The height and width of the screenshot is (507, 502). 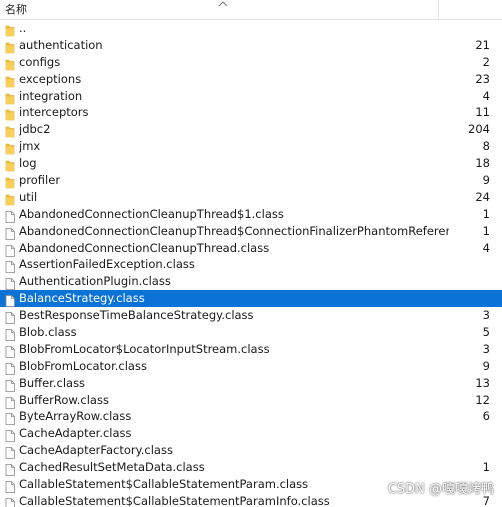 What do you see at coordinates (151, 213) in the screenshot?
I see `item-name: AbandonedConnectionCleanupThread$1.class` at bounding box center [151, 213].